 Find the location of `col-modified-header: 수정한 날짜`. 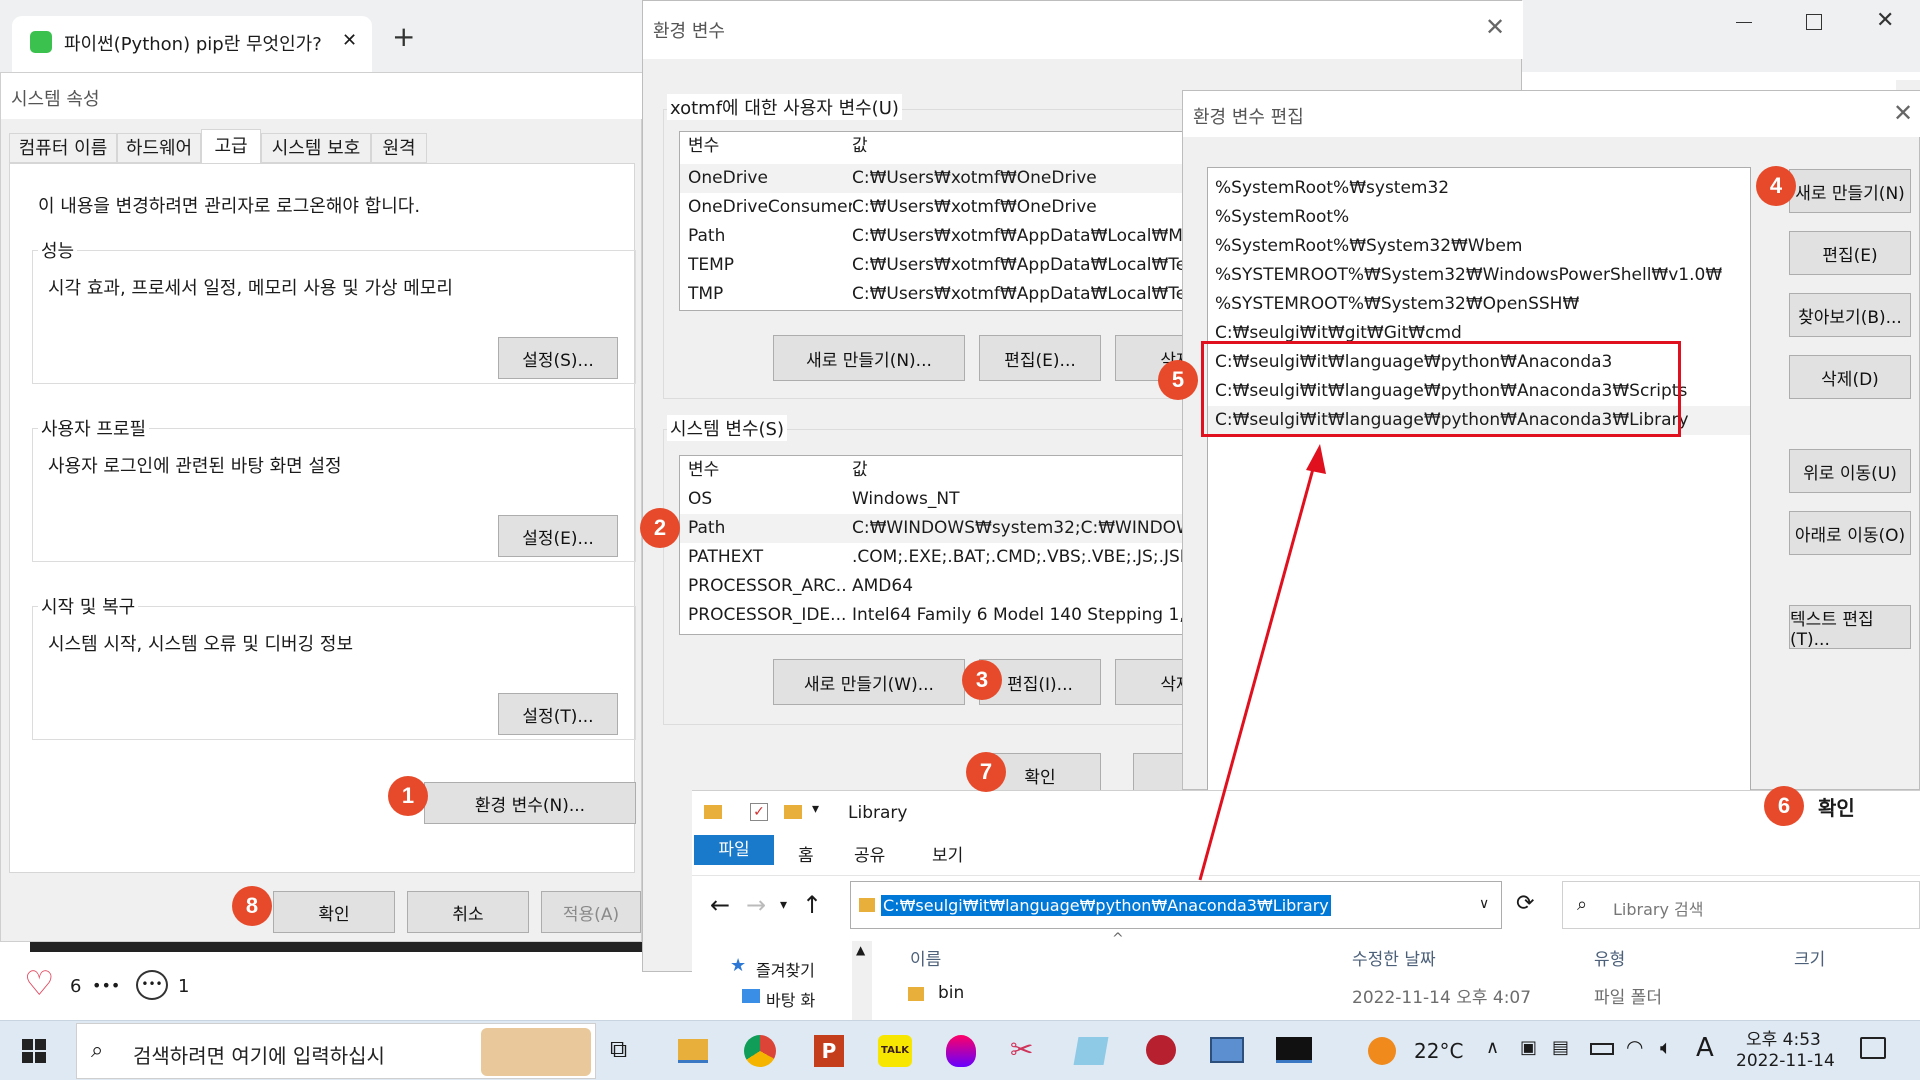

col-modified-header: 수정한 날짜 is located at coordinates (1394, 957).